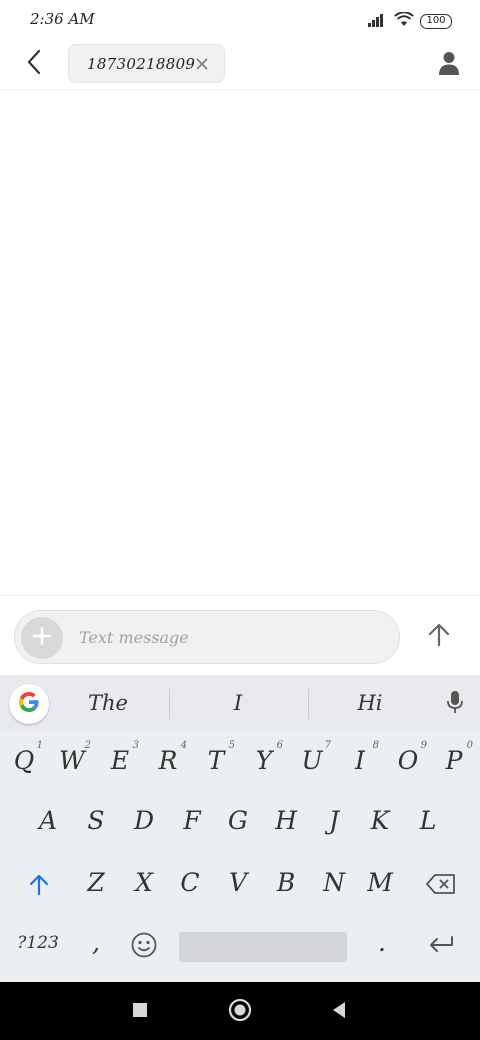 The width and height of the screenshot is (480, 1040). Describe the element at coordinates (38, 943) in the screenshot. I see `symbols-key: ?123` at that location.